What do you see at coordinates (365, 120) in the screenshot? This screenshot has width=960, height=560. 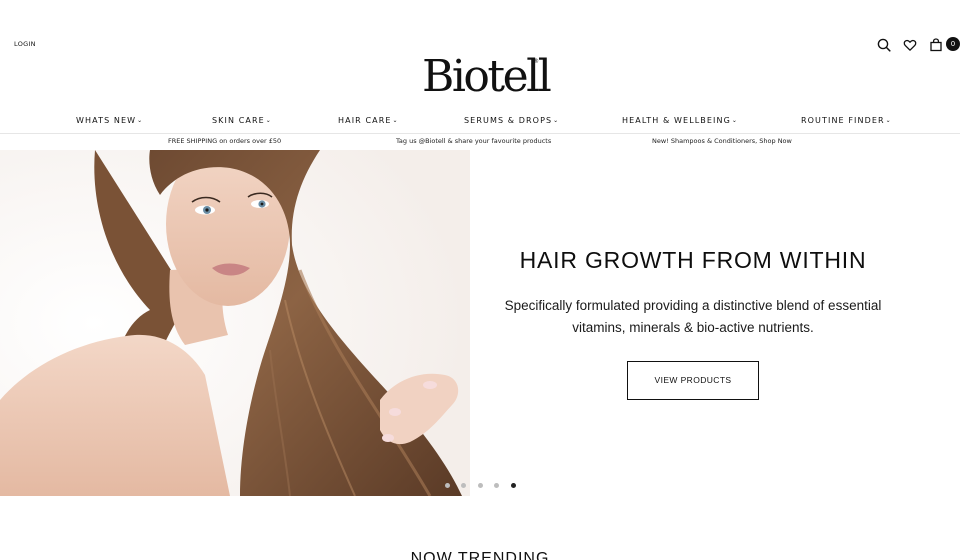 I see `nav-item-label: HAIR CARE` at bounding box center [365, 120].